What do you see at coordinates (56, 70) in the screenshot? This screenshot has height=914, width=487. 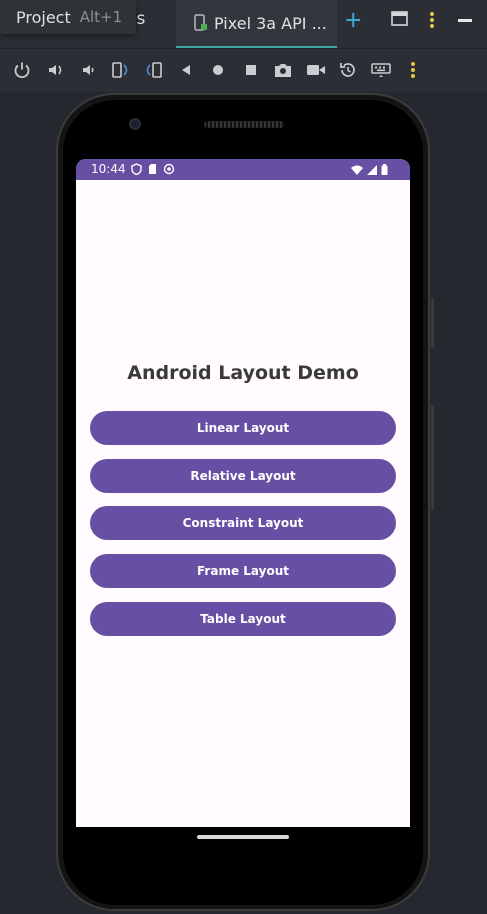 I see `volume-up-icon` at bounding box center [56, 70].